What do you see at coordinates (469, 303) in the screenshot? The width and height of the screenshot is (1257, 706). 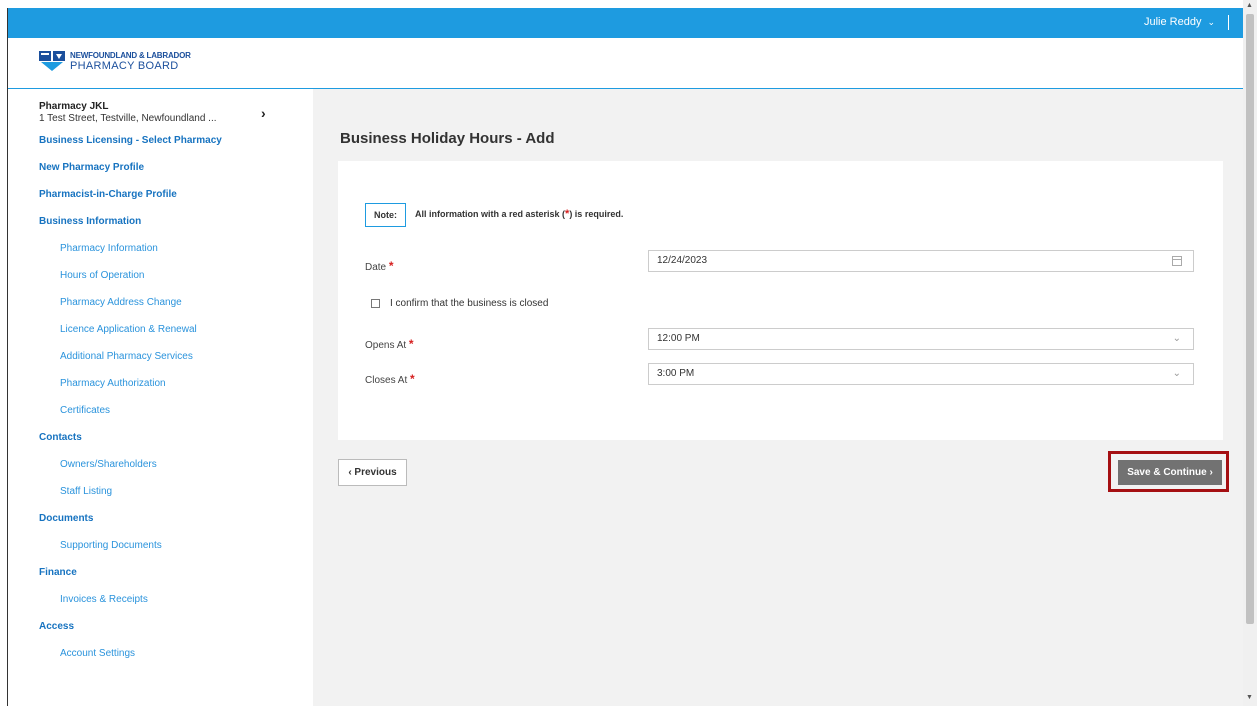 I see `closed-checkbox-label: I confirm that the business is closed` at bounding box center [469, 303].